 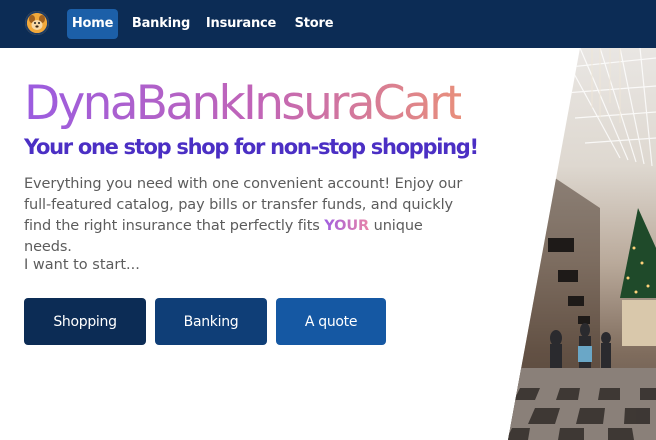 I want to click on nav-store-link: Store, so click(x=314, y=24).